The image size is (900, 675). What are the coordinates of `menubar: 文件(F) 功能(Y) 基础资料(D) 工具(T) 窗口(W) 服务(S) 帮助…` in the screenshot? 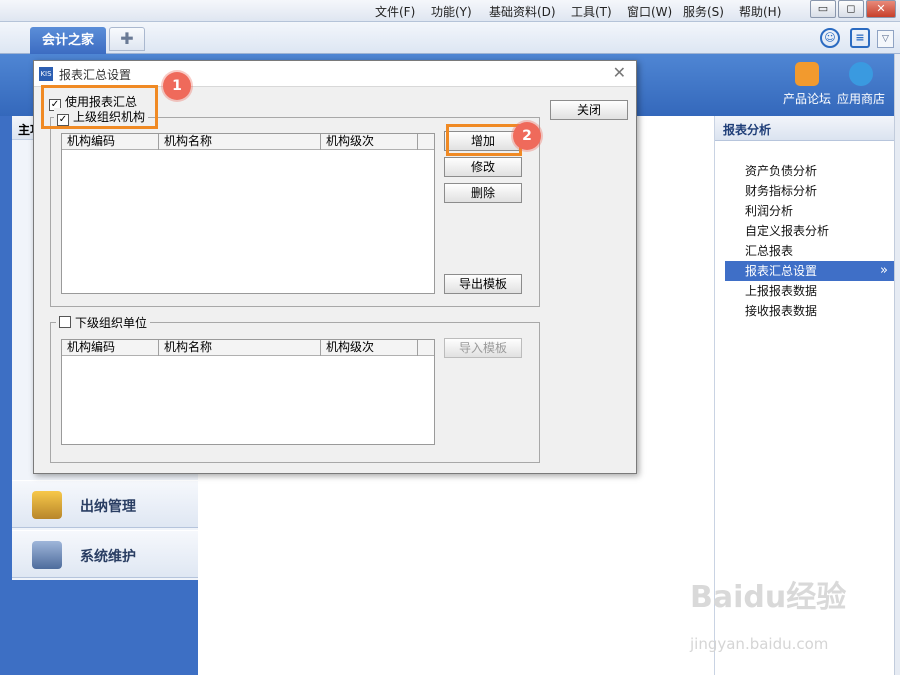 It's located at (450, 11).